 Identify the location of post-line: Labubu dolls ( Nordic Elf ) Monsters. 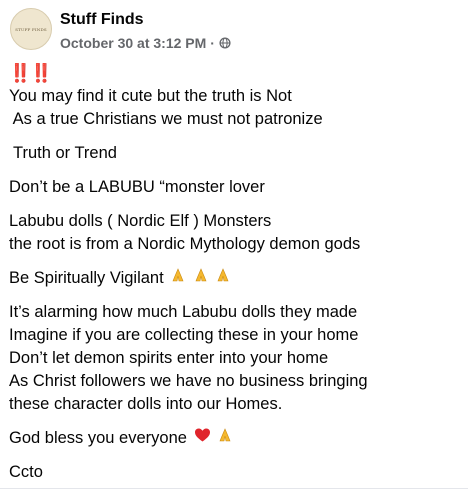
(140, 221).